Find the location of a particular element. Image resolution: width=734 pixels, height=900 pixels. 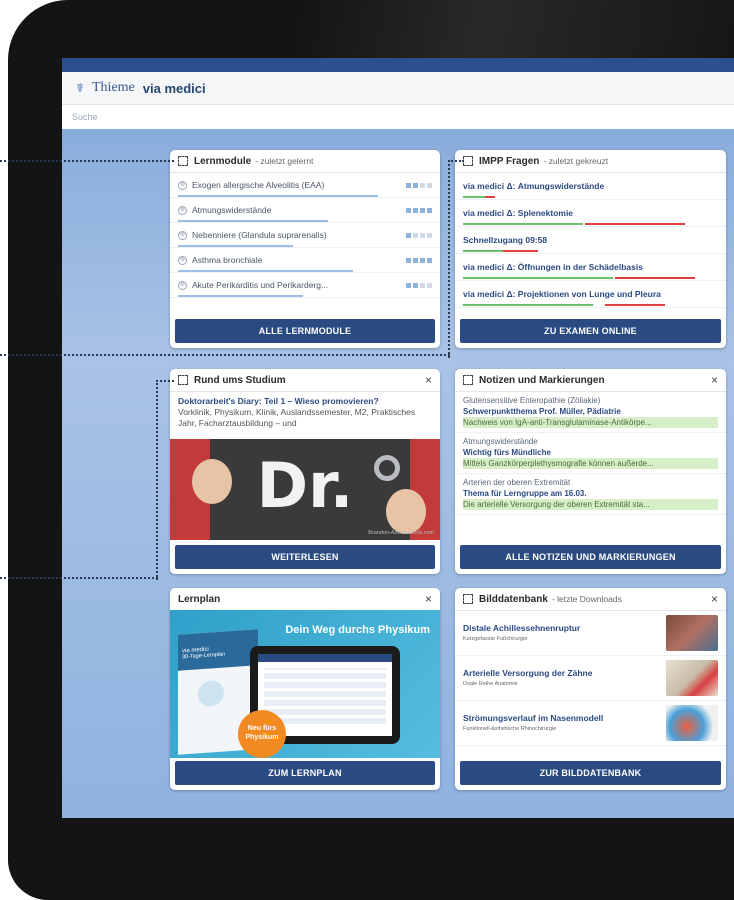

studium-title: Rund ums Studium is located at coordinates (240, 380).